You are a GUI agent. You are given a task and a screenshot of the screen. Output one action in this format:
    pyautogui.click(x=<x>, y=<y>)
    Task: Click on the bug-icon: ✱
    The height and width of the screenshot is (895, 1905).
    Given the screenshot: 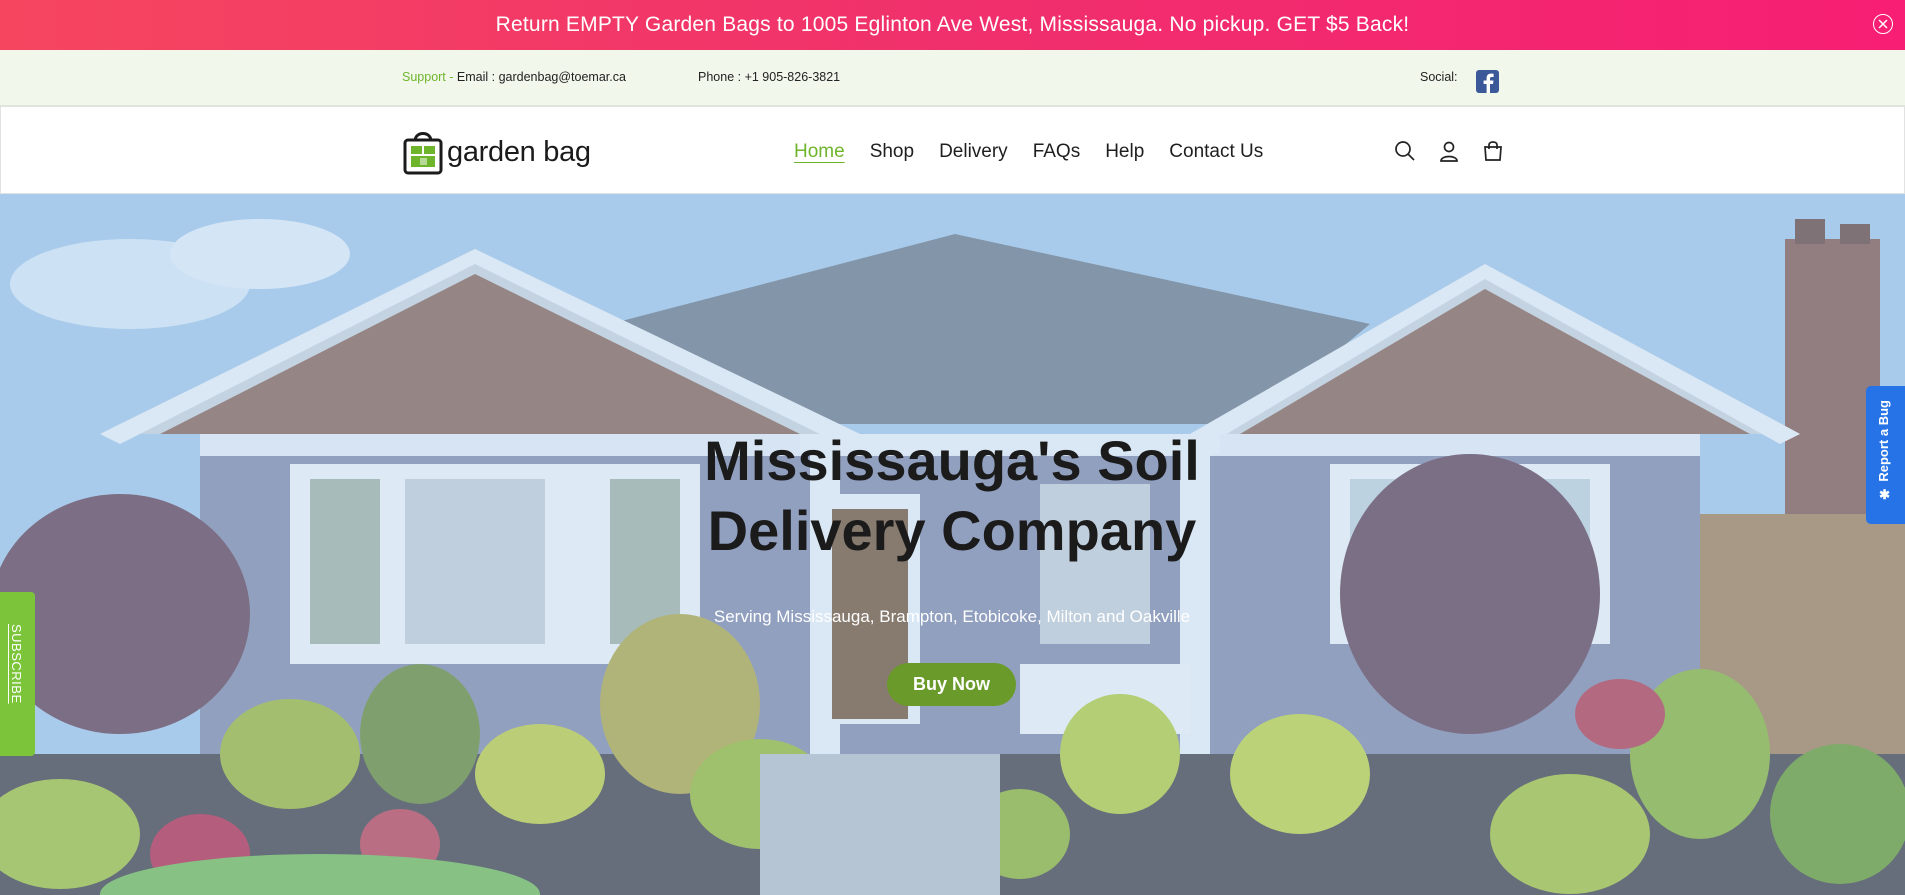 What is the action you would take?
    pyautogui.click(x=1883, y=491)
    